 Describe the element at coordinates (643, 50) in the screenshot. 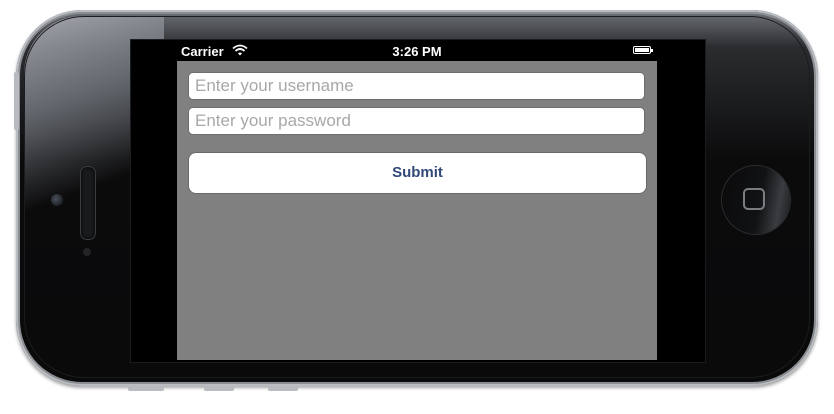

I see `battery-icon` at that location.